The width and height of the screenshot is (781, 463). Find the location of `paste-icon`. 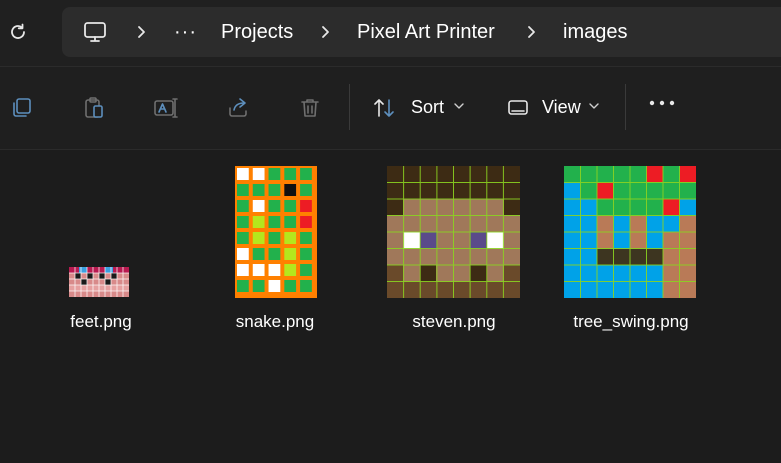

paste-icon is located at coordinates (94, 107).